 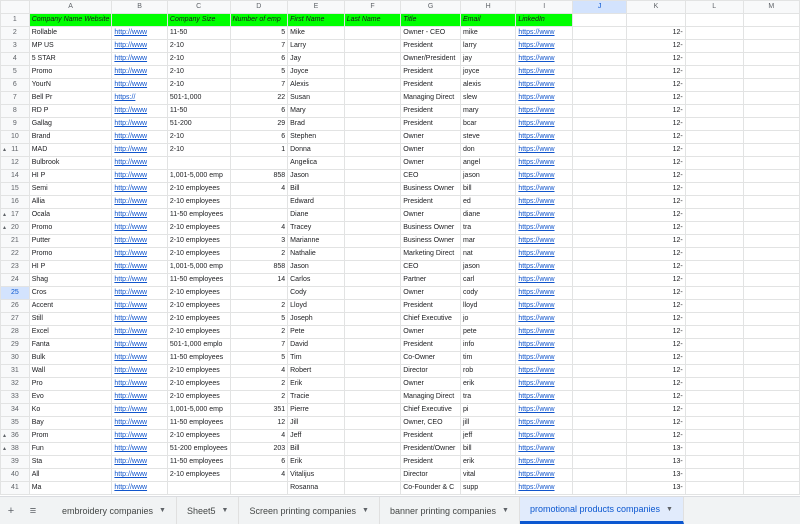 What do you see at coordinates (316, 98) in the screenshot?
I see `cell-e: Susan` at bounding box center [316, 98].